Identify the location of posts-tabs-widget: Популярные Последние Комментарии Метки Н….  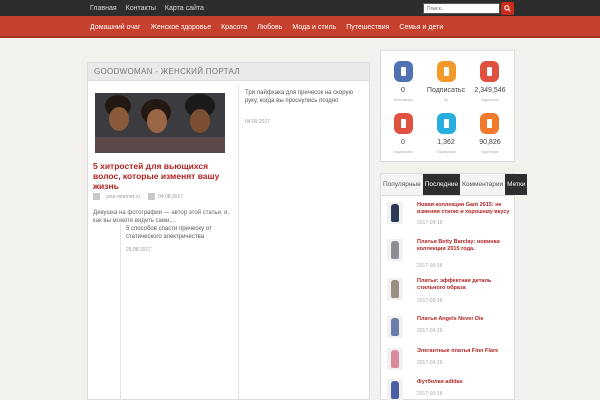
(454, 286).